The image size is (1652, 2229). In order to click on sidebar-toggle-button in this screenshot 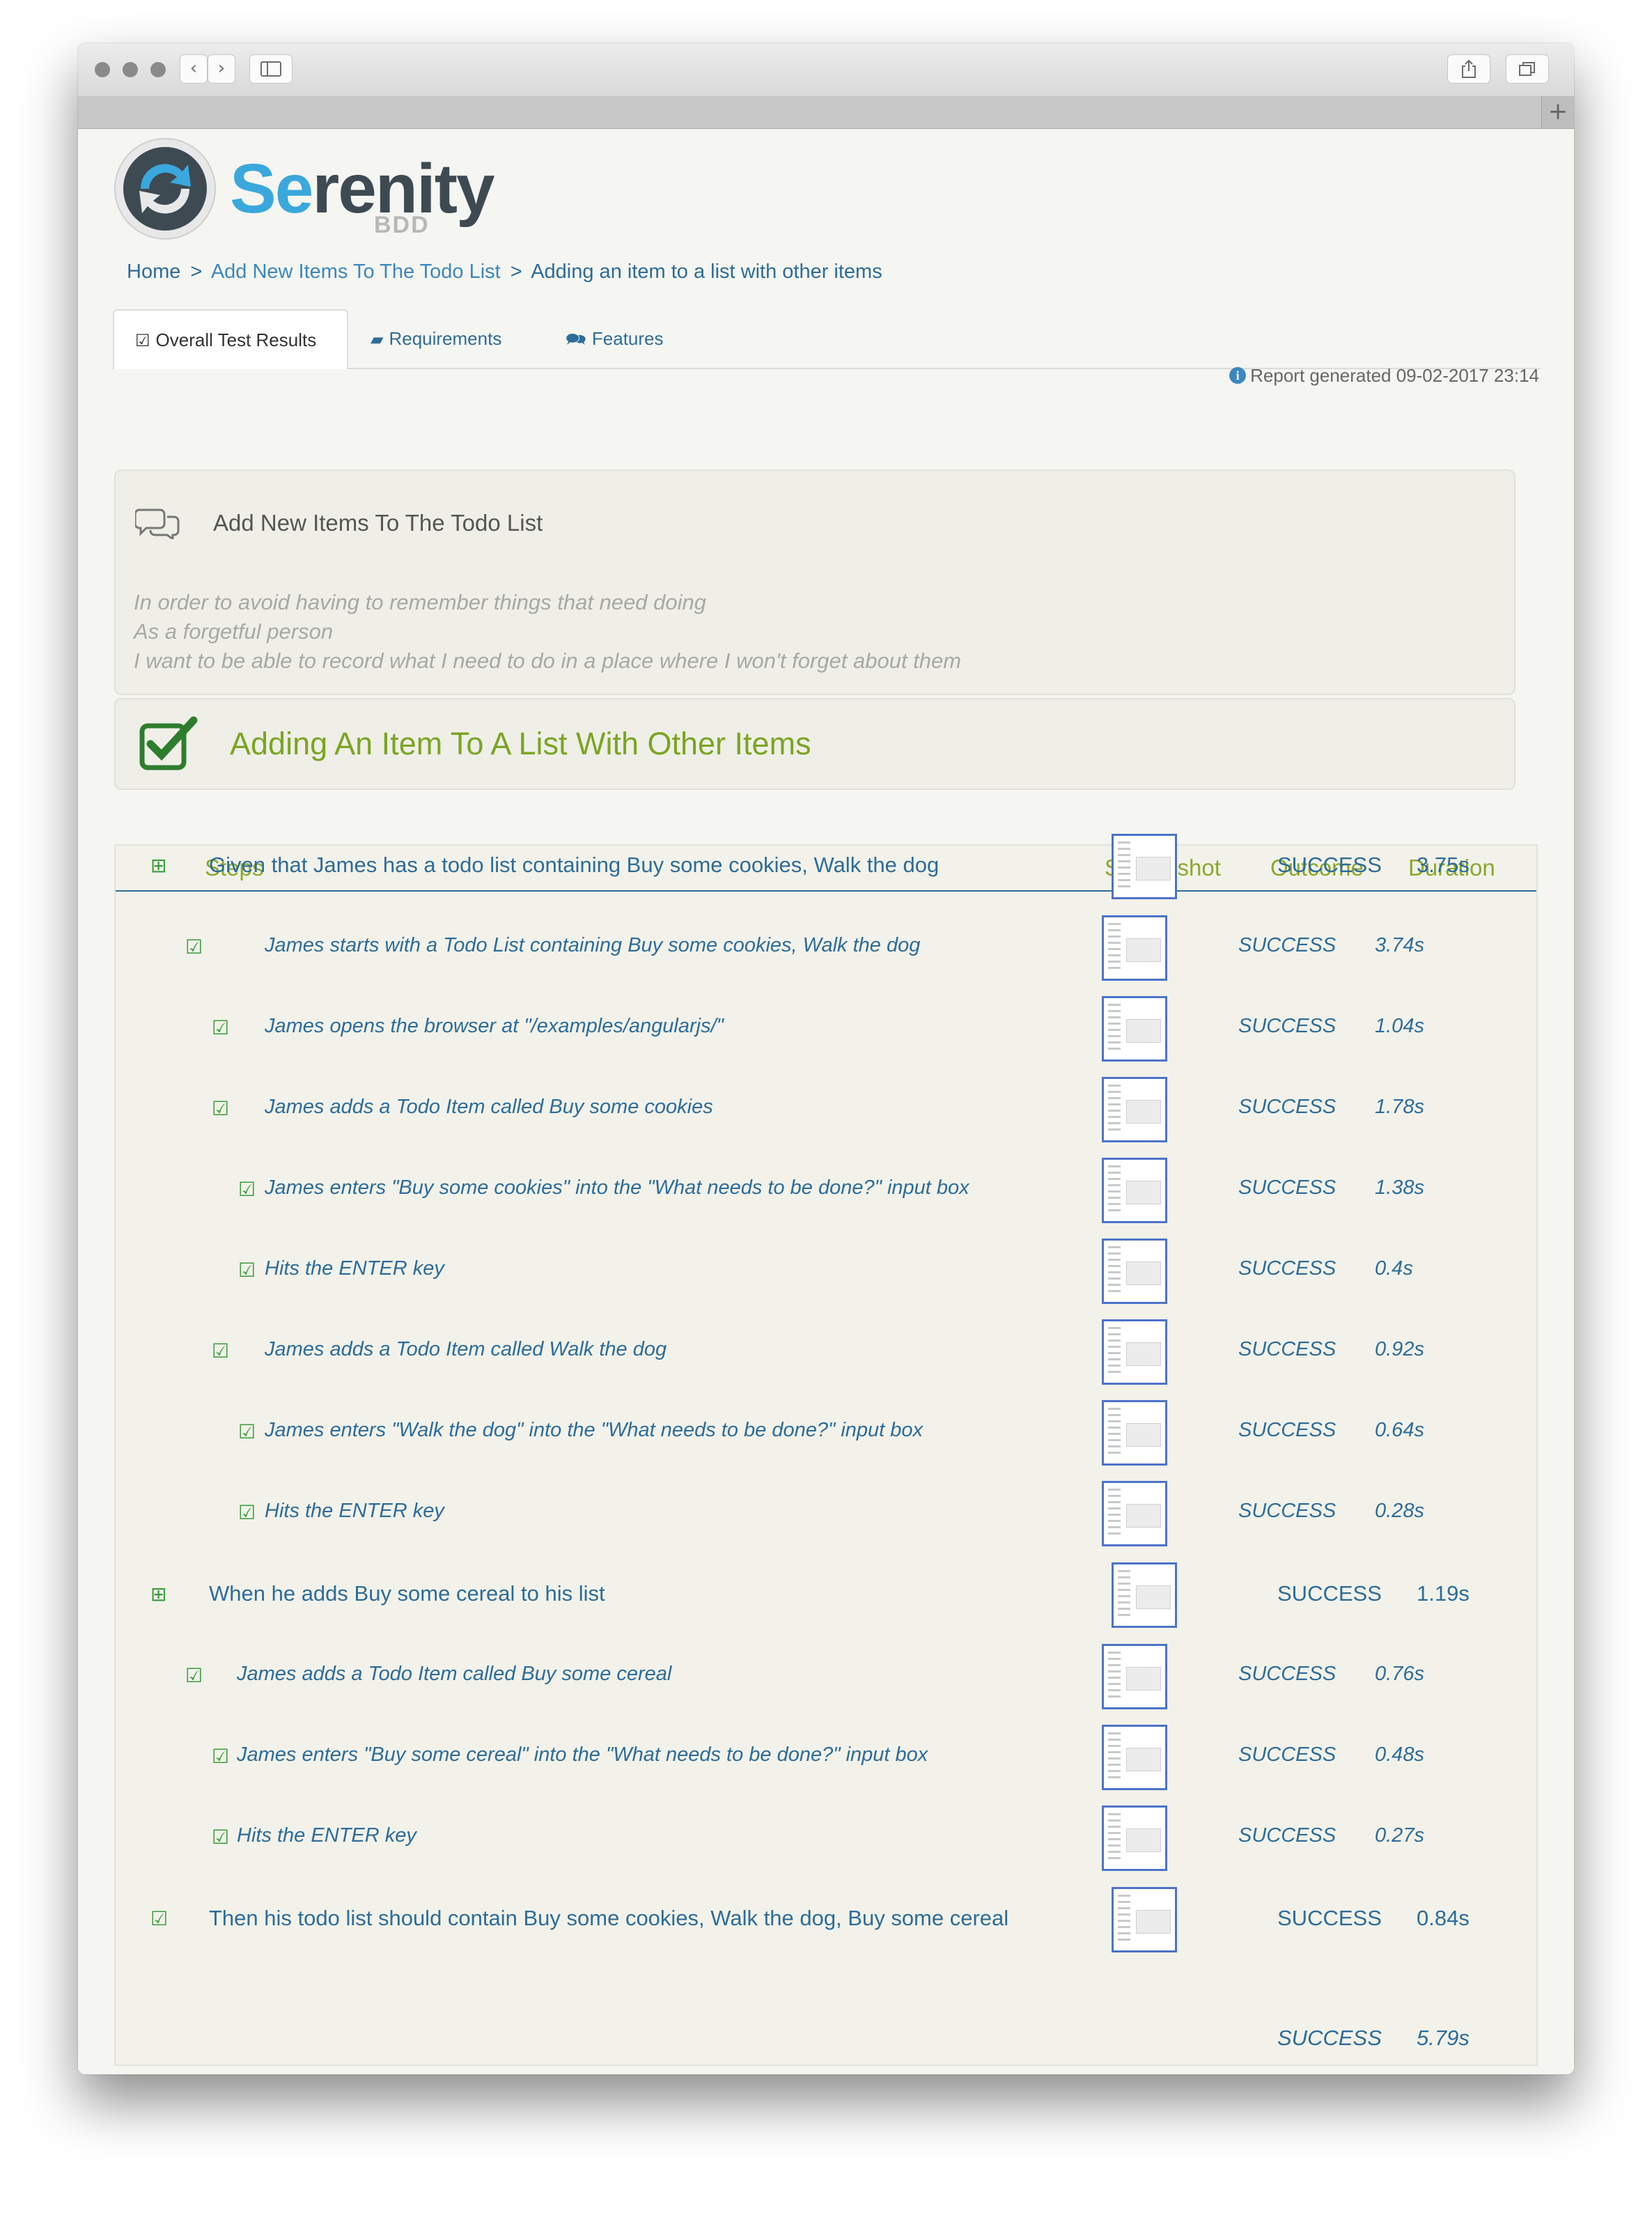, I will do `click(271, 69)`.